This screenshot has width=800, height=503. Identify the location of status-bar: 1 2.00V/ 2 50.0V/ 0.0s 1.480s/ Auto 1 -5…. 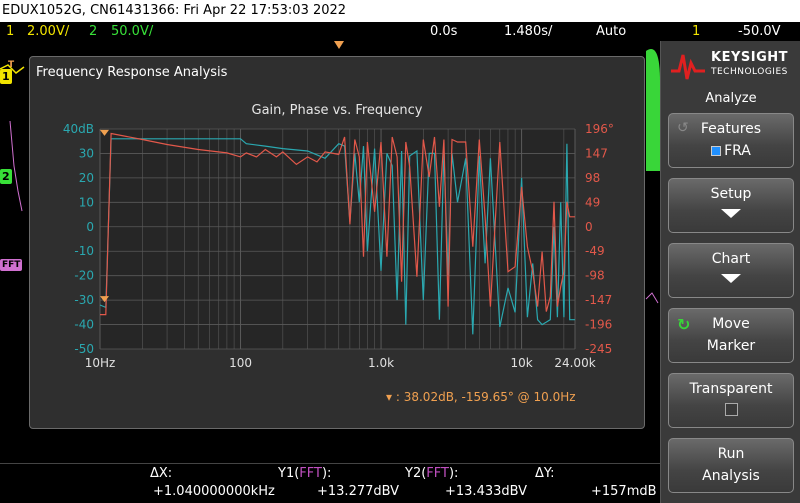
(400, 31).